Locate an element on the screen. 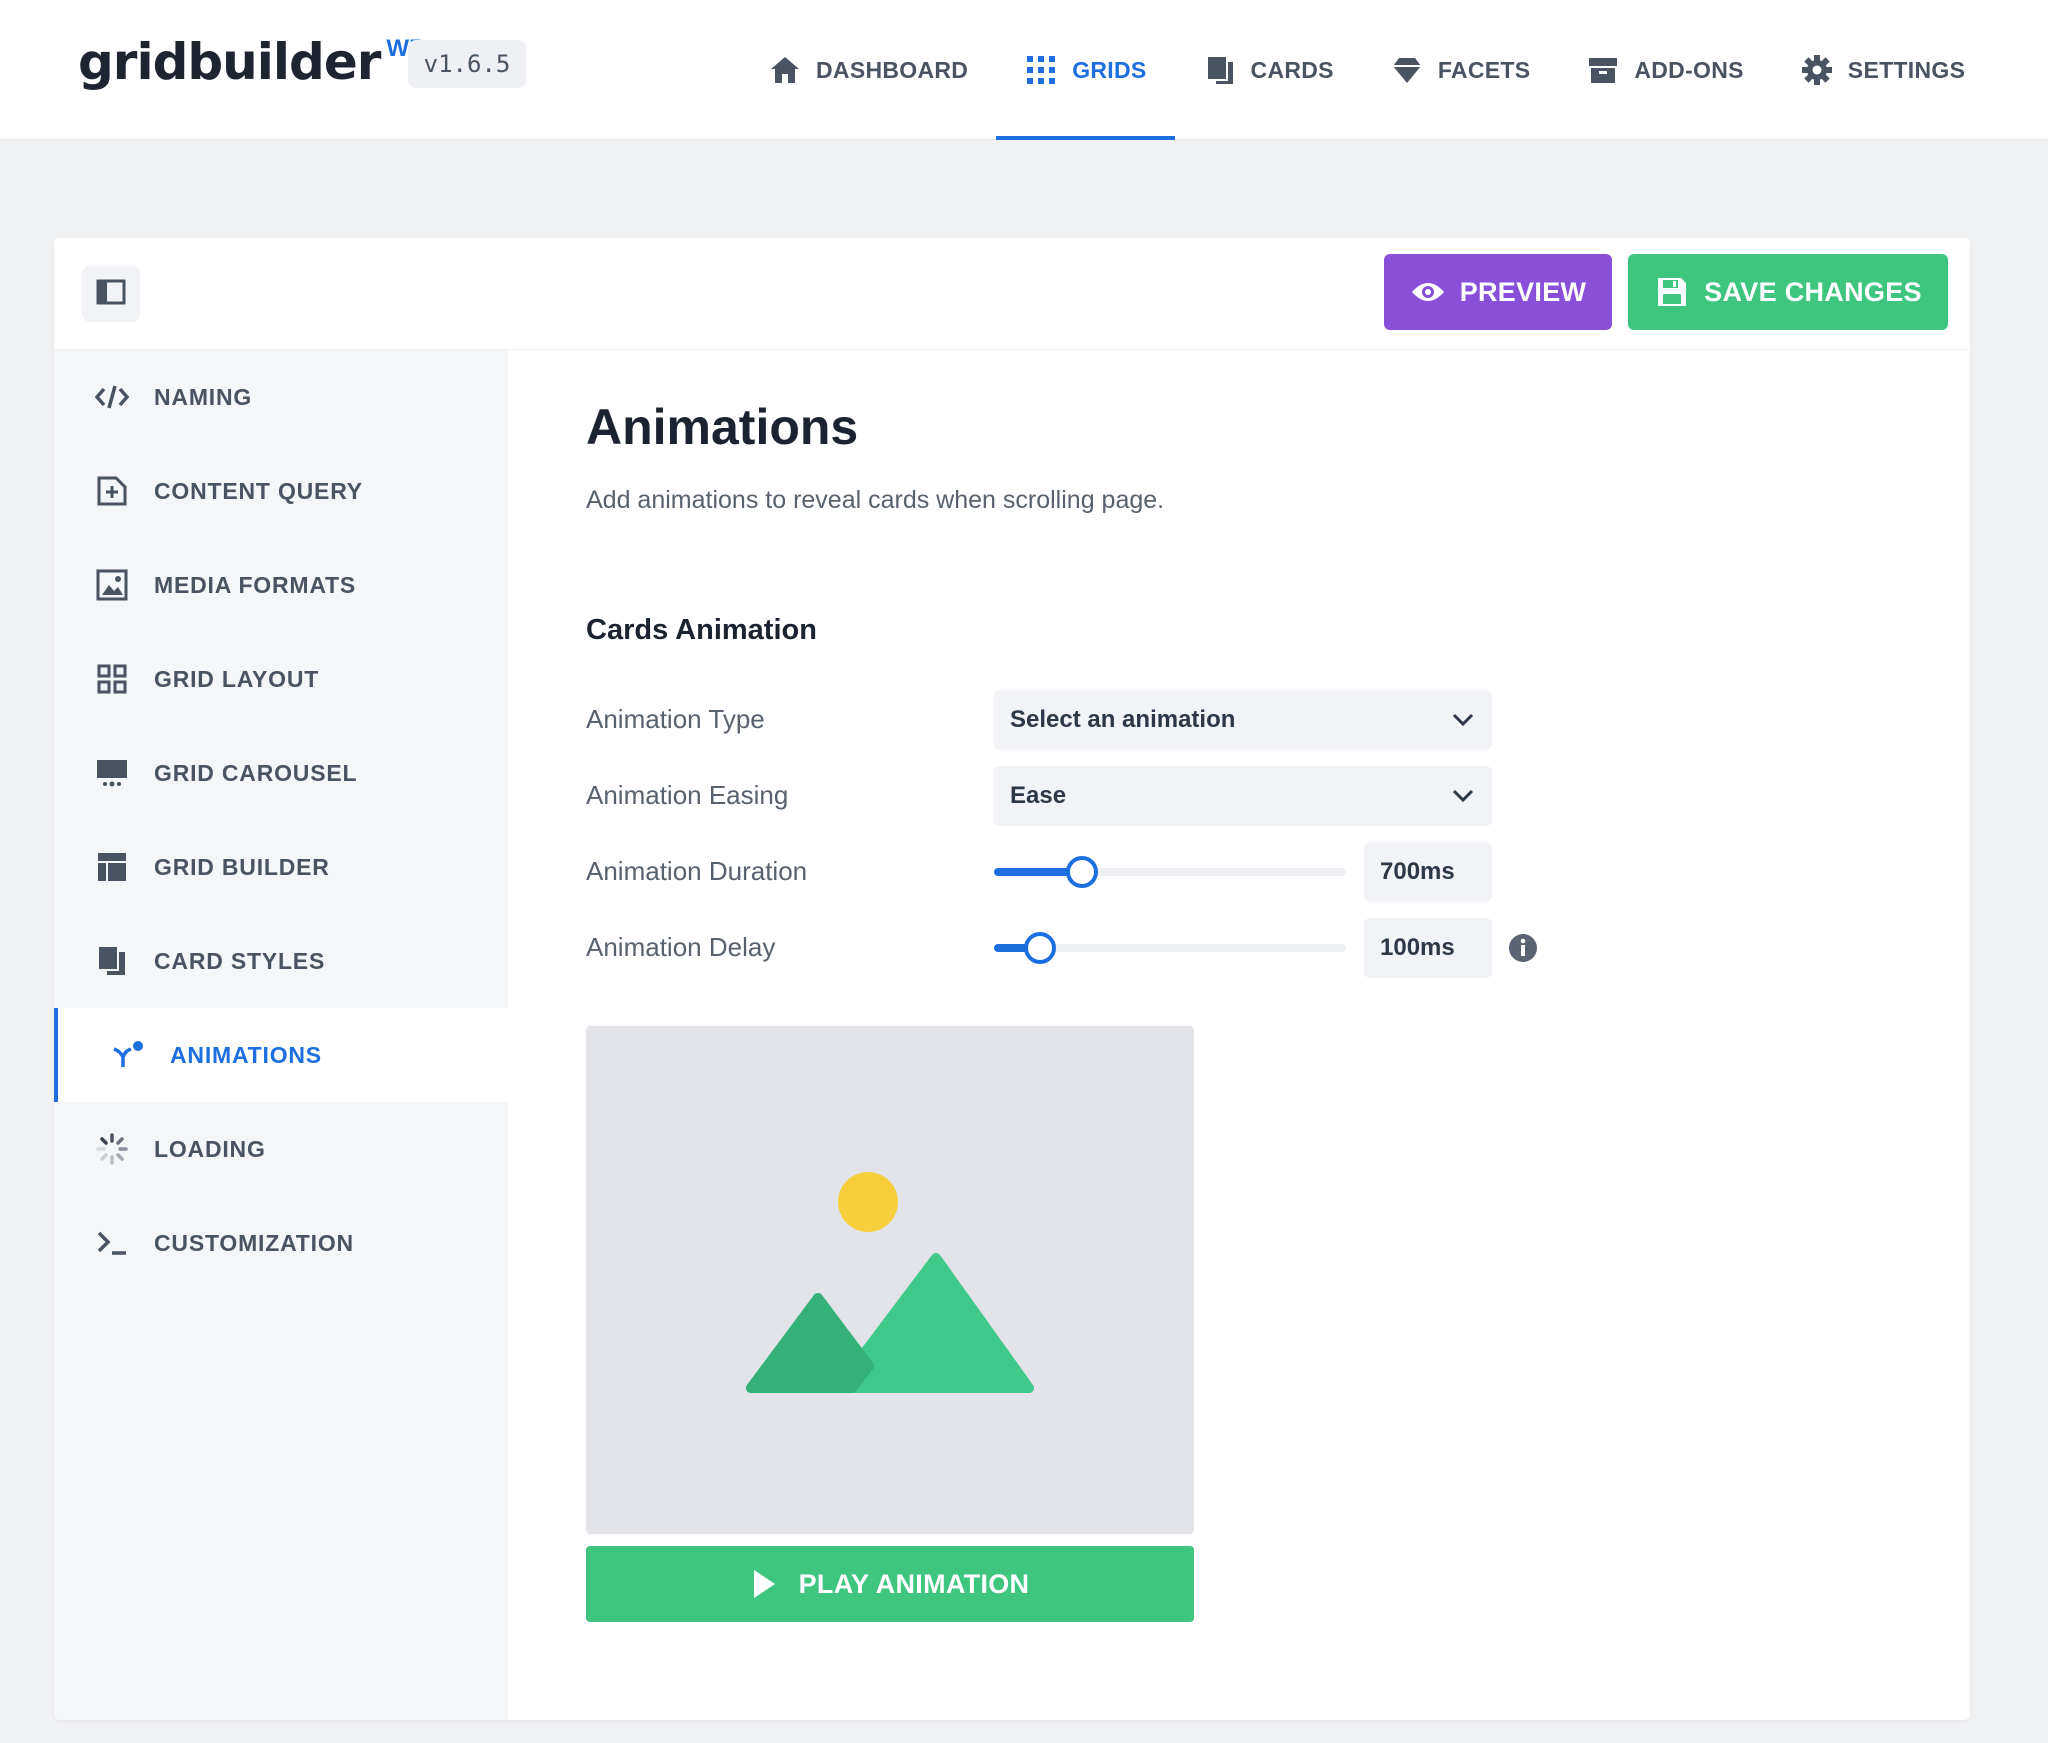 The image size is (2048, 1743). nav-cards: CARDS is located at coordinates (1268, 70).